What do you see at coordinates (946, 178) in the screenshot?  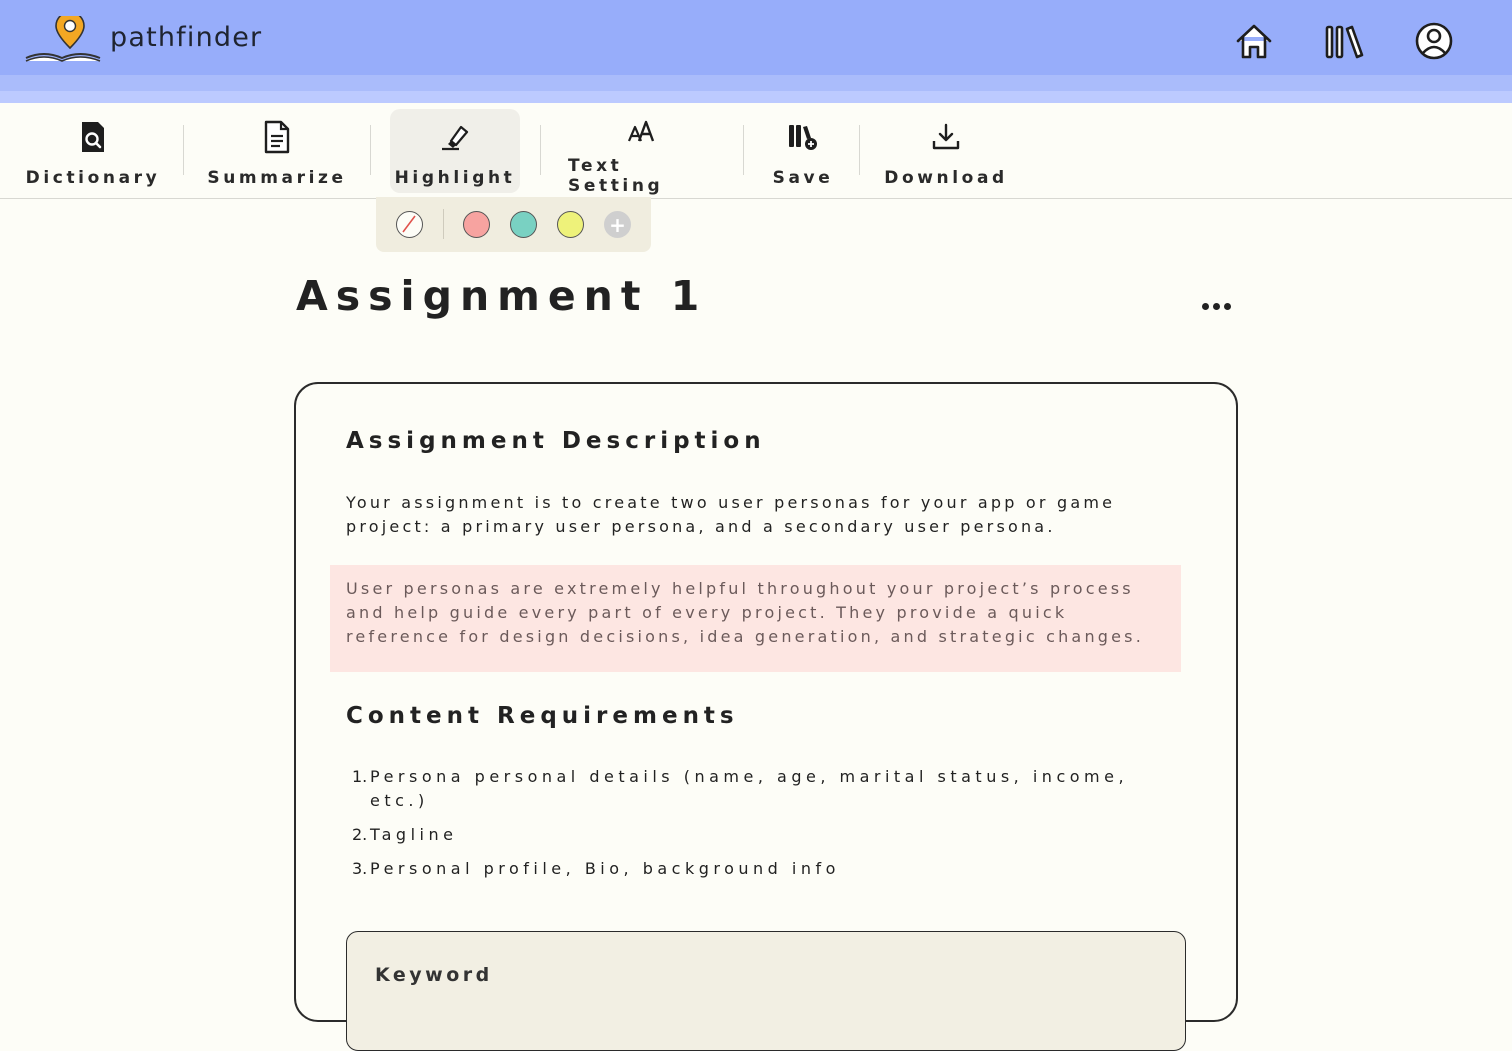 I see `download-label: Download` at bounding box center [946, 178].